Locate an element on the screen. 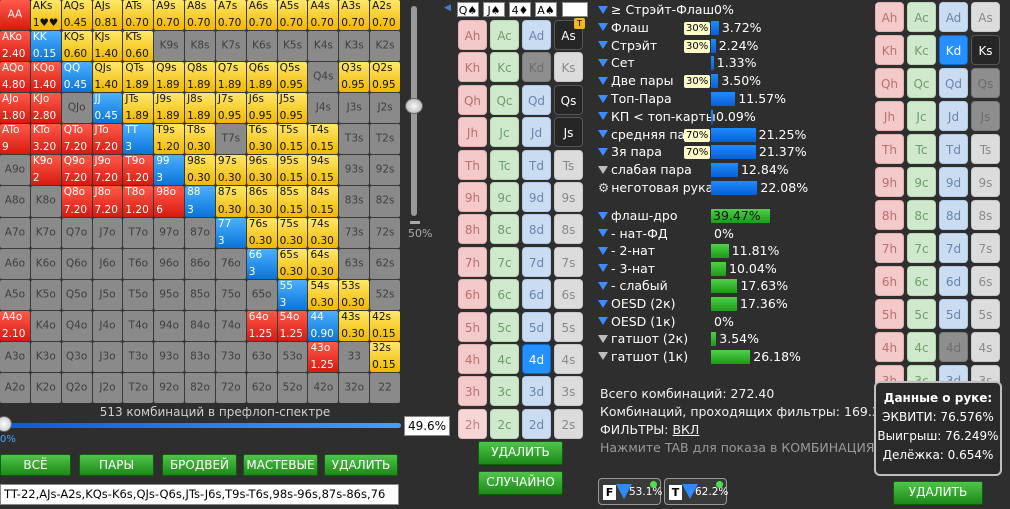 The height and width of the screenshot is (509, 1010). range-cell-83o: 83o is located at coordinates (200, 356).